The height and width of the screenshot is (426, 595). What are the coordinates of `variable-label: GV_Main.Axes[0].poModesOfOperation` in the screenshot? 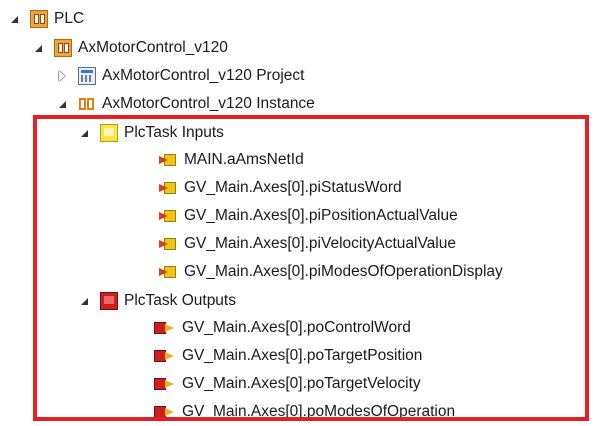 It's located at (319, 411).